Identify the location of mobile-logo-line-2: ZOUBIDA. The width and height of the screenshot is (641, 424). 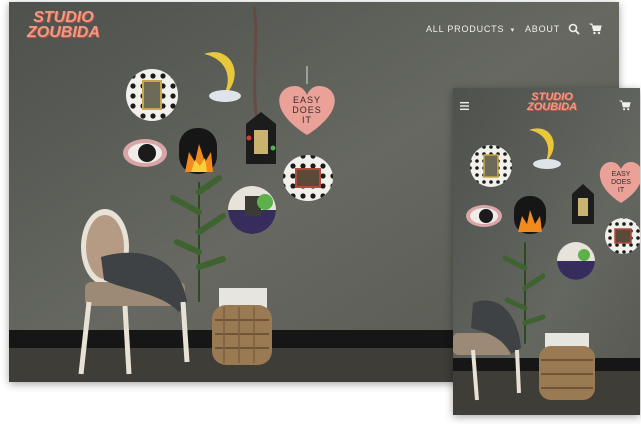
(552, 107).